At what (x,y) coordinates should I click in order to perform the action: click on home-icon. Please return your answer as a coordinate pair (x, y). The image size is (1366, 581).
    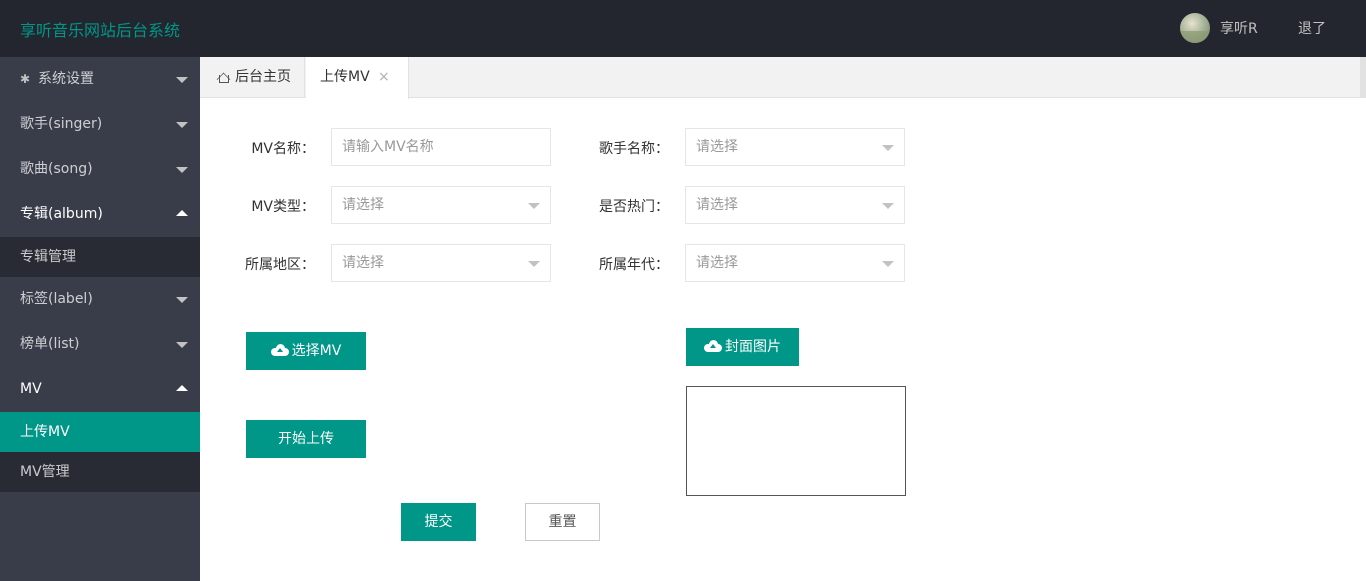
    Looking at the image, I should click on (223, 76).